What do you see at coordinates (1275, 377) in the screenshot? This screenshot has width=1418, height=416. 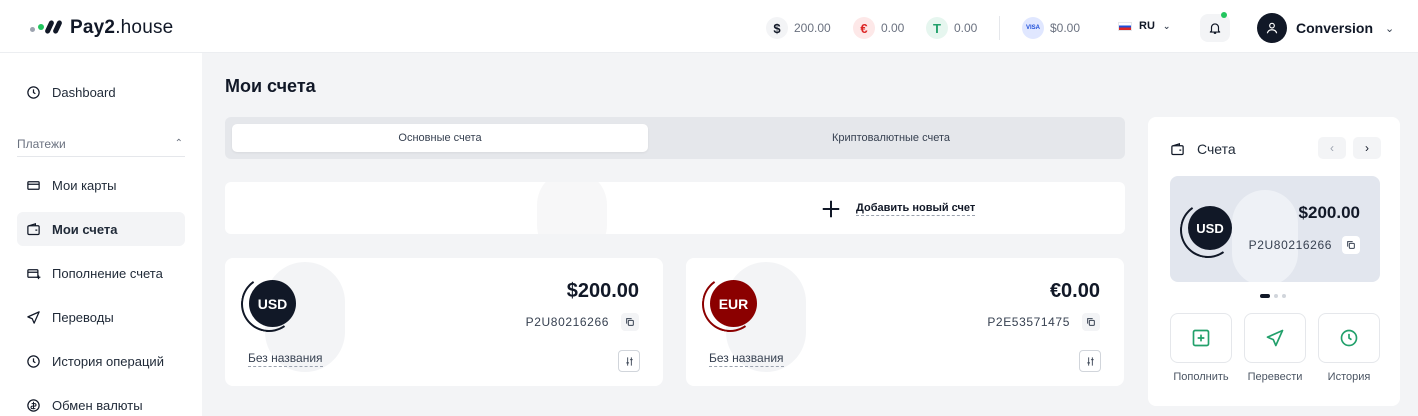 I see `transfer-label: Перевести` at bounding box center [1275, 377].